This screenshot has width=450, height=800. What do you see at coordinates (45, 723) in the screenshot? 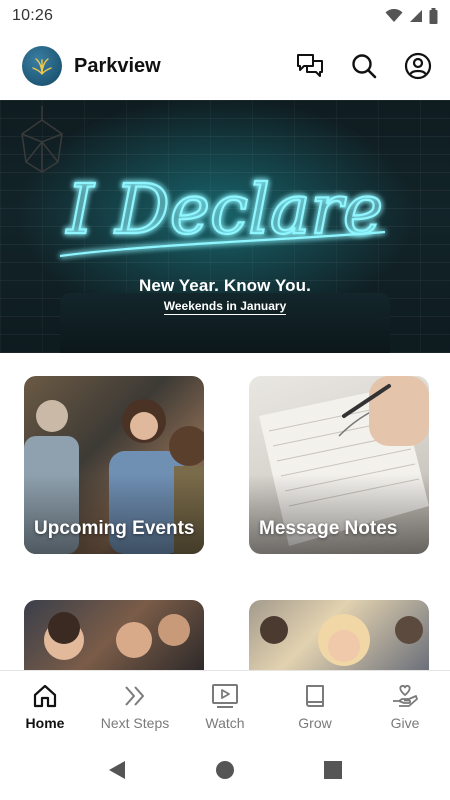
I see `nav-label: Home` at bounding box center [45, 723].